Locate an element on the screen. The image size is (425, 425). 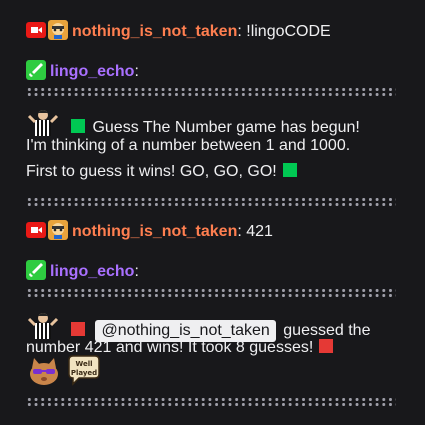
emote-row: Well Played is located at coordinates (212, 374).